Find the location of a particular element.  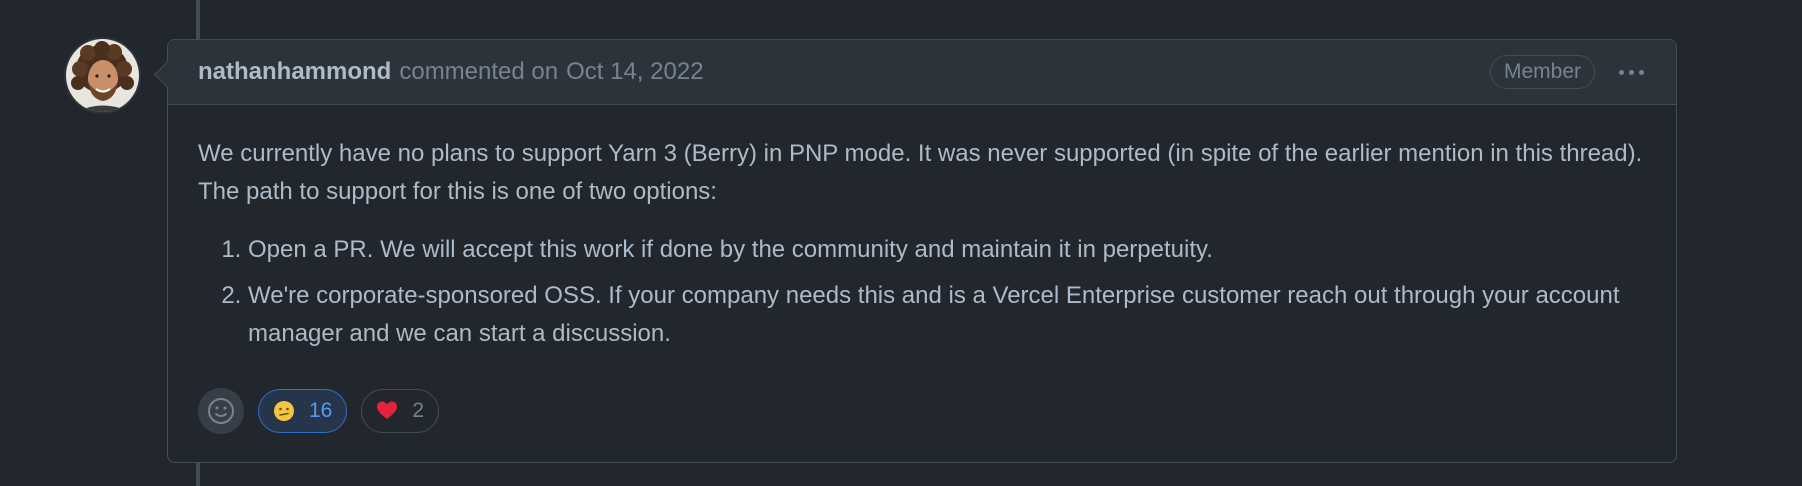

author-link: nathanhammond is located at coordinates (294, 72).